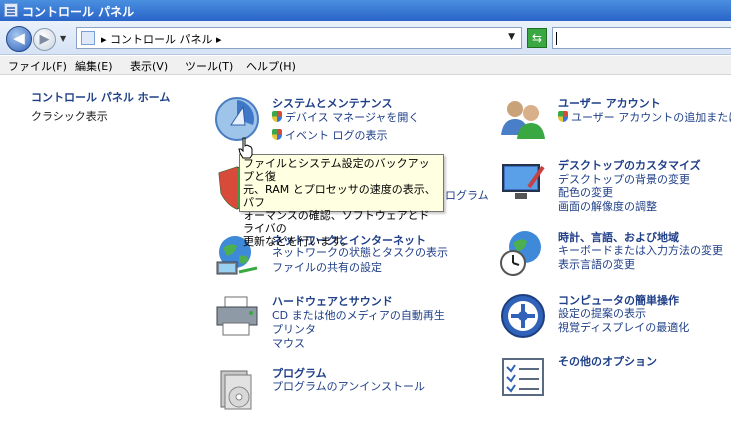 Image resolution: width=731 pixels, height=440 pixels. Describe the element at coordinates (209, 66) in the screenshot. I see `menu-tools: ツール(T)` at that location.